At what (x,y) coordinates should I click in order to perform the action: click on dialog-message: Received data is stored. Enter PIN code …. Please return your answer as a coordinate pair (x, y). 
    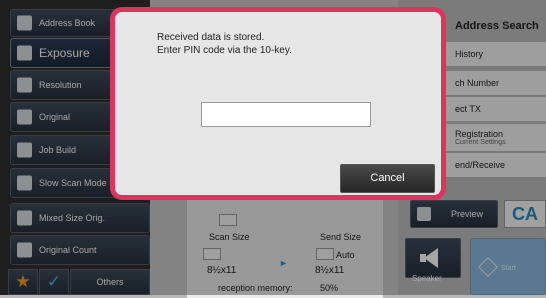
    Looking at the image, I should click on (224, 44).